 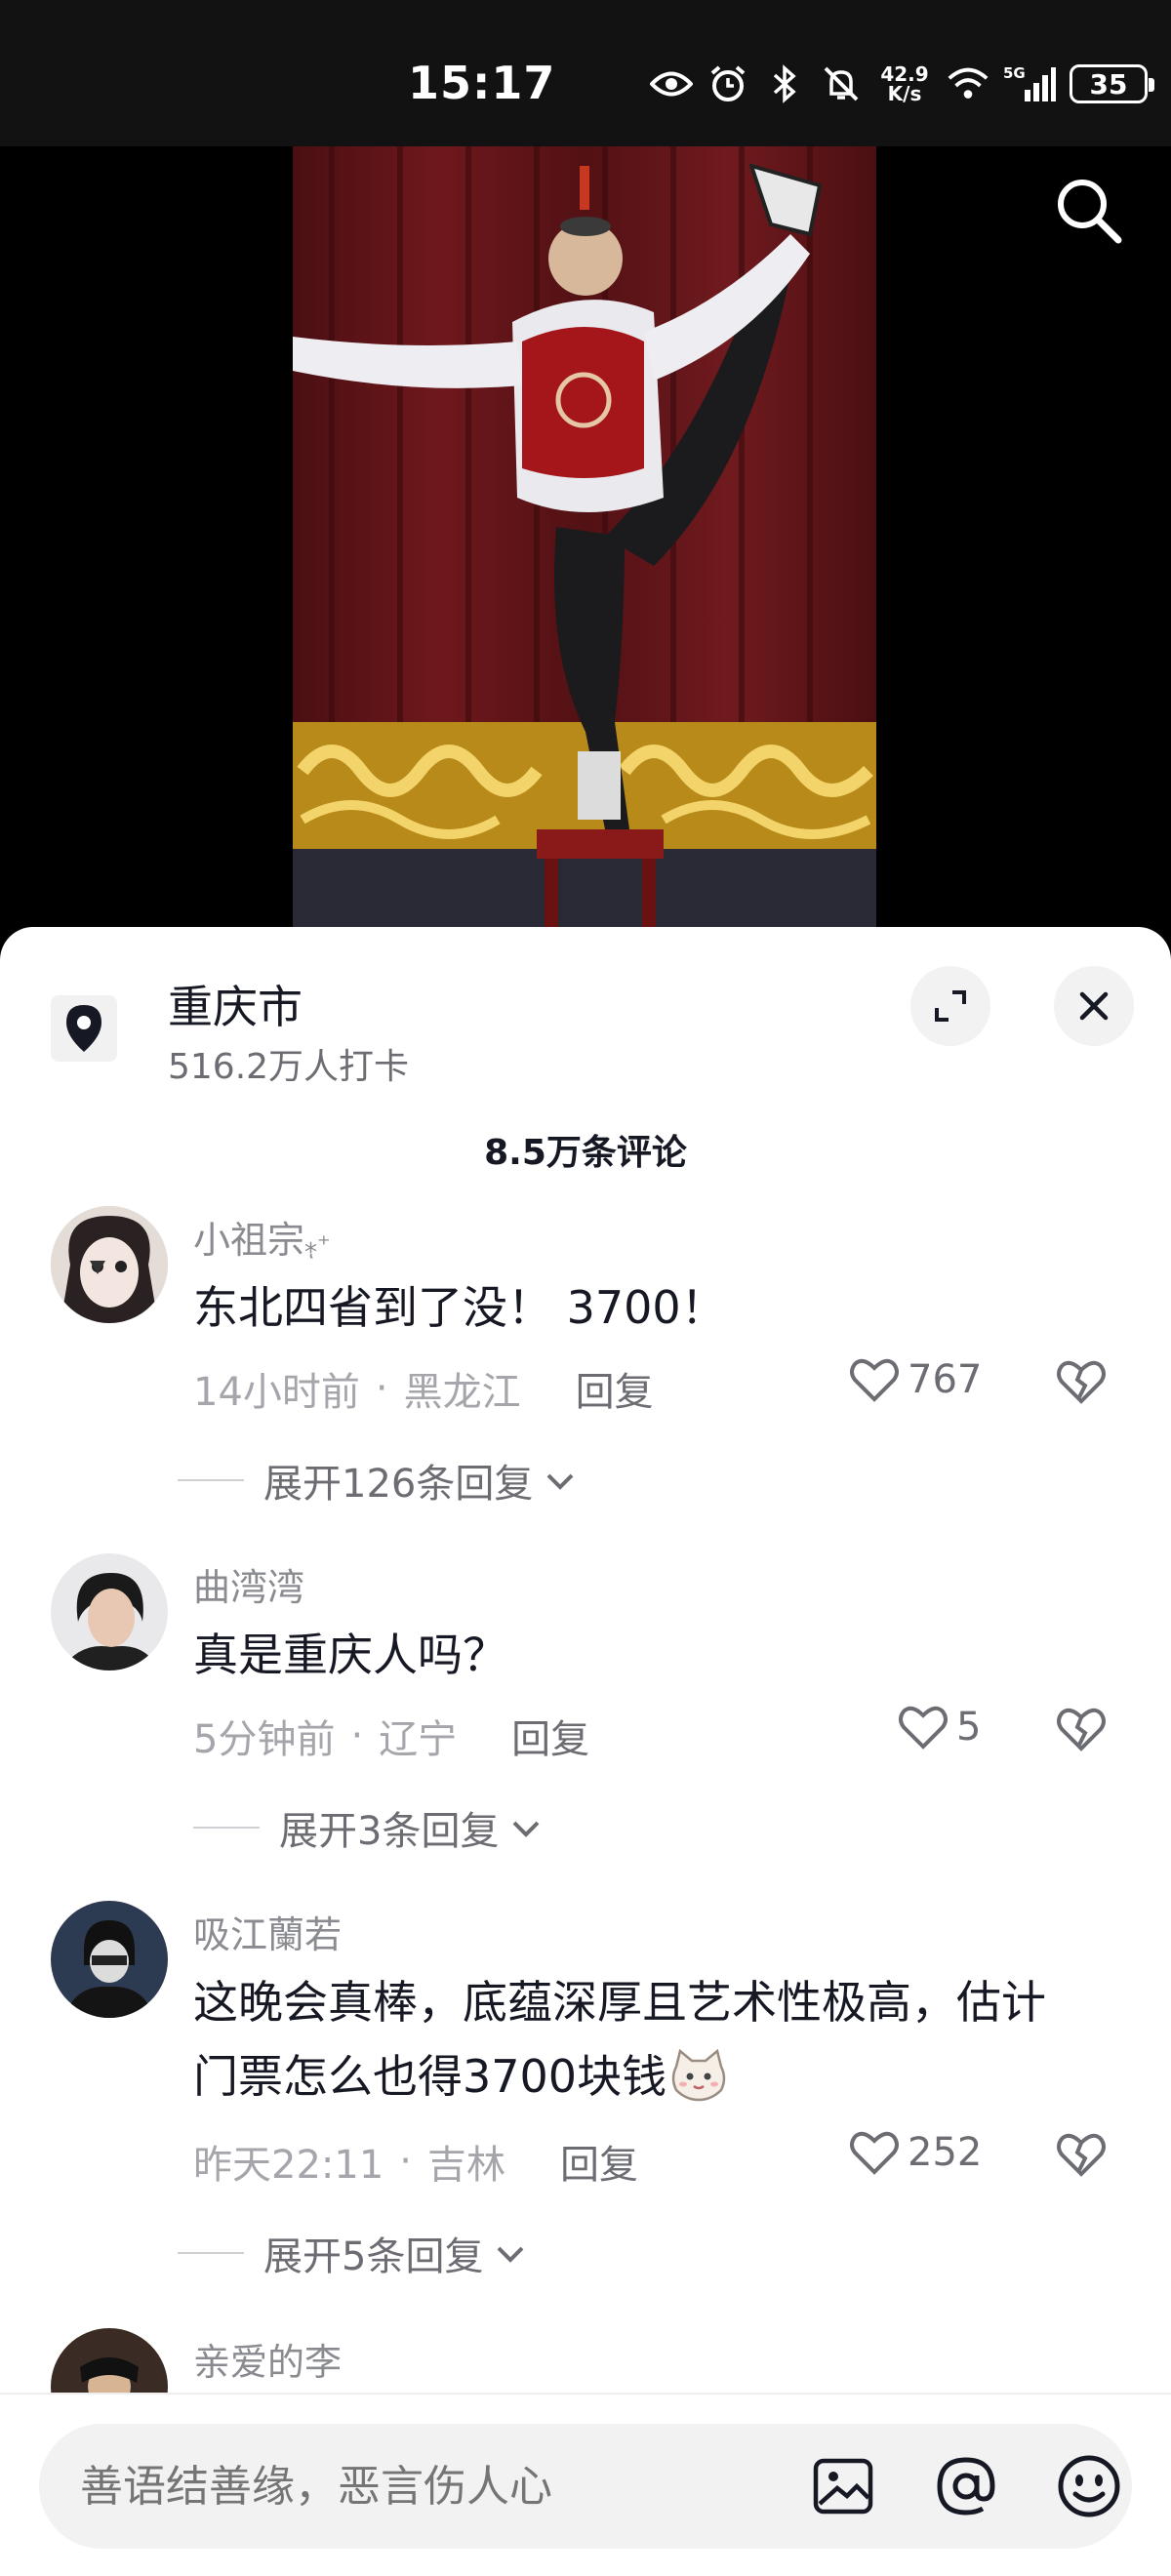 What do you see at coordinates (398, 1480) in the screenshot?
I see `expand-replies-text: 展开126条回复` at bounding box center [398, 1480].